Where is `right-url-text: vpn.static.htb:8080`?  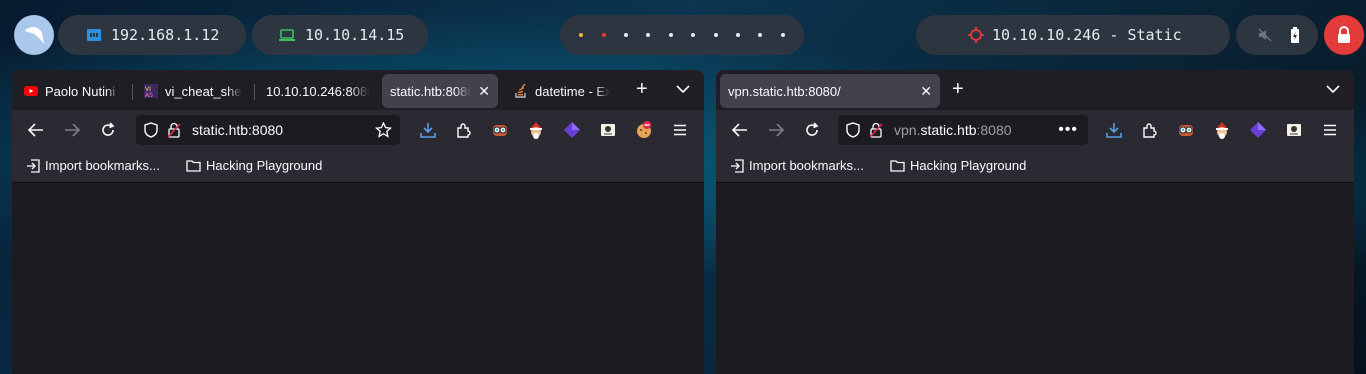
right-url-text: vpn.static.htb:8080 is located at coordinates (953, 130).